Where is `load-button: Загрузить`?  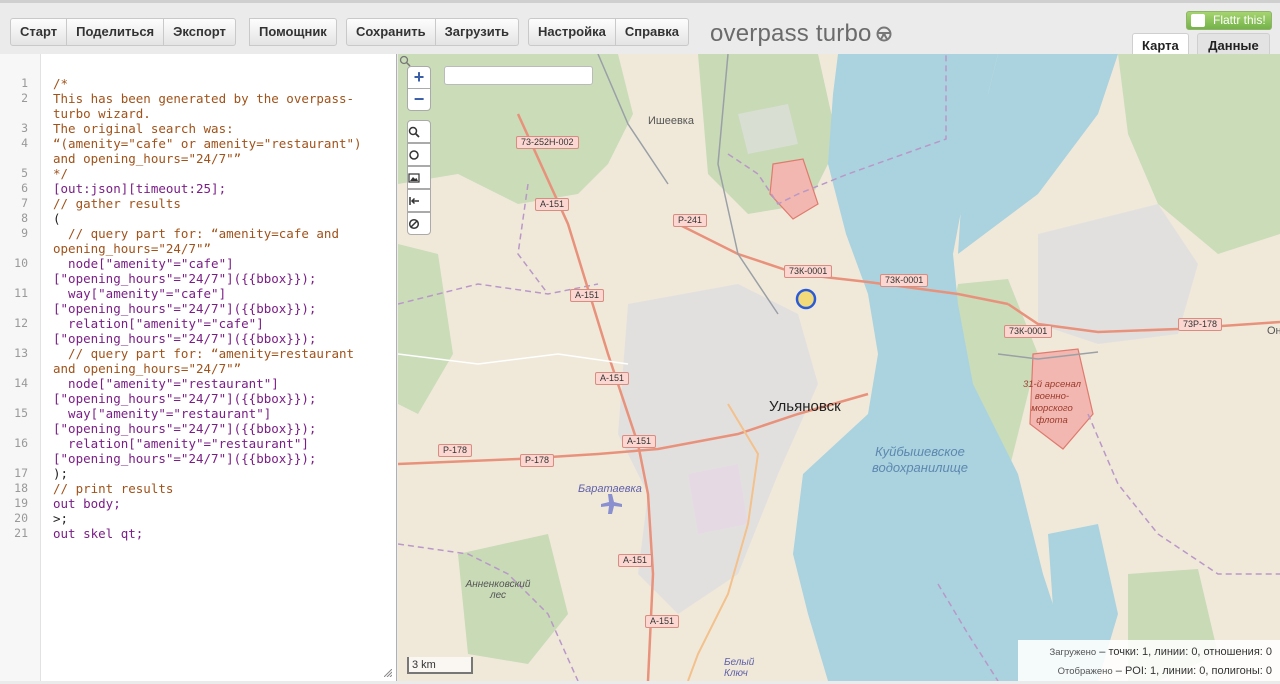 load-button: Загрузить is located at coordinates (477, 32).